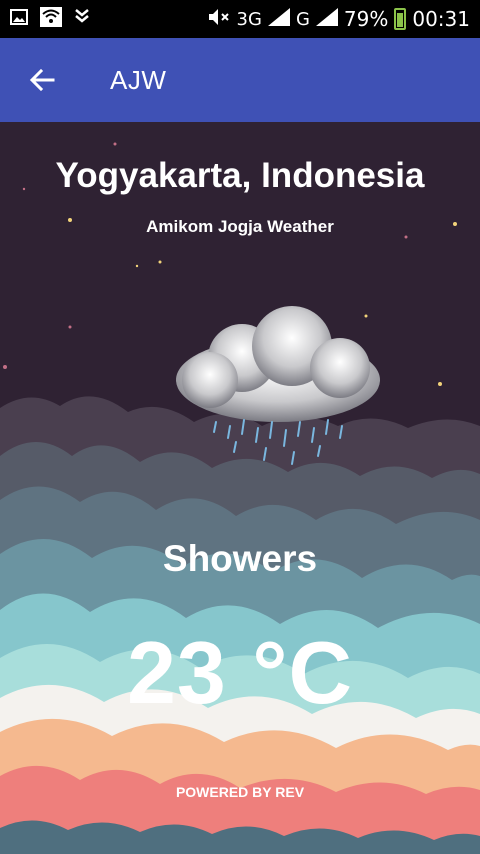  Describe the element at coordinates (82, 19) in the screenshot. I see `download-icon` at that location.